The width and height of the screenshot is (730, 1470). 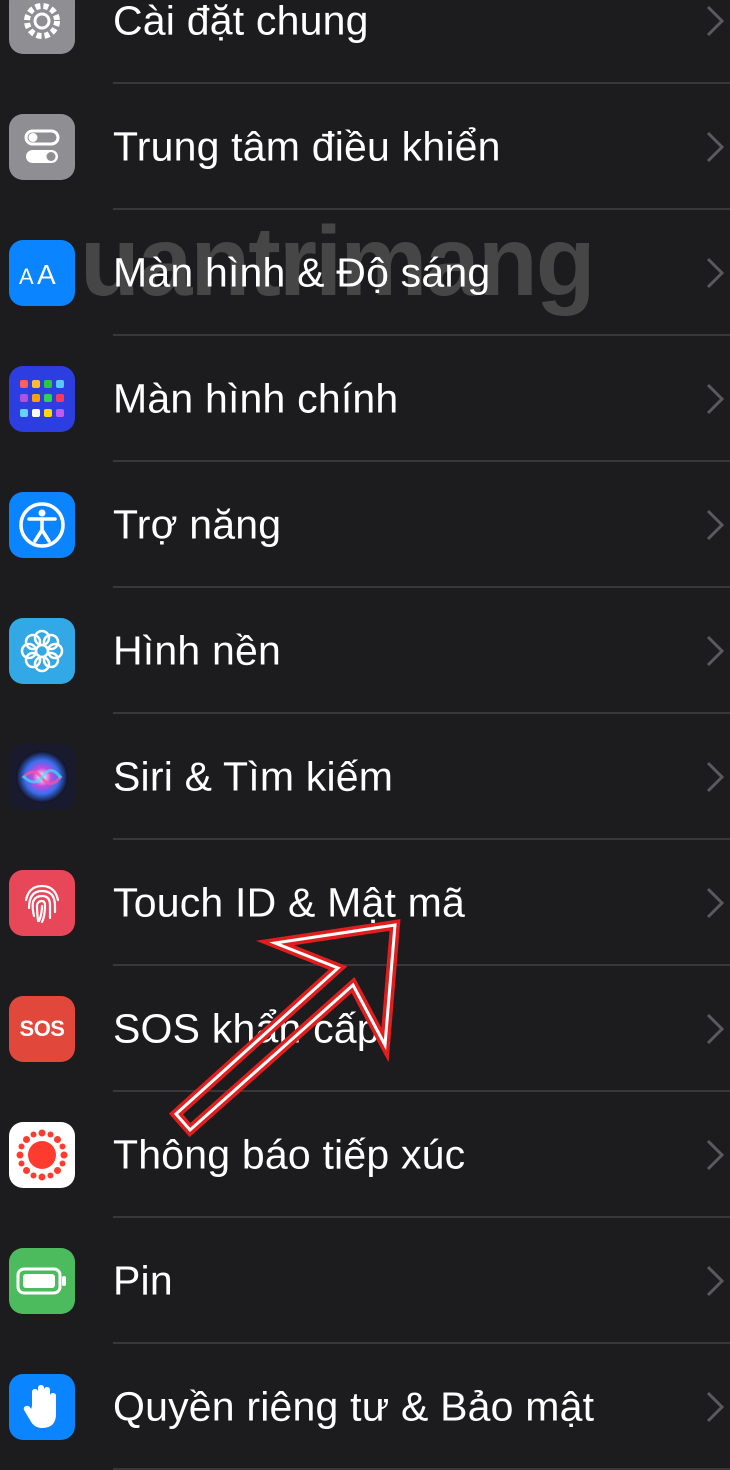 I want to click on settings-row-home-screen: Màn hình chính, so click(x=365, y=399).